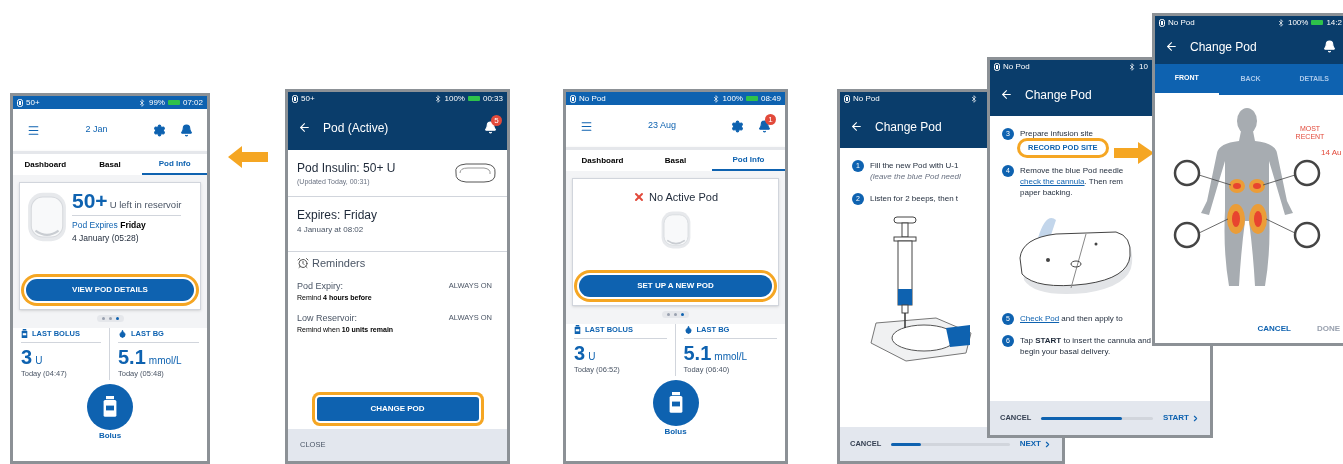  What do you see at coordinates (496, 120) in the screenshot?
I see `notification-badge: 5` at bounding box center [496, 120].